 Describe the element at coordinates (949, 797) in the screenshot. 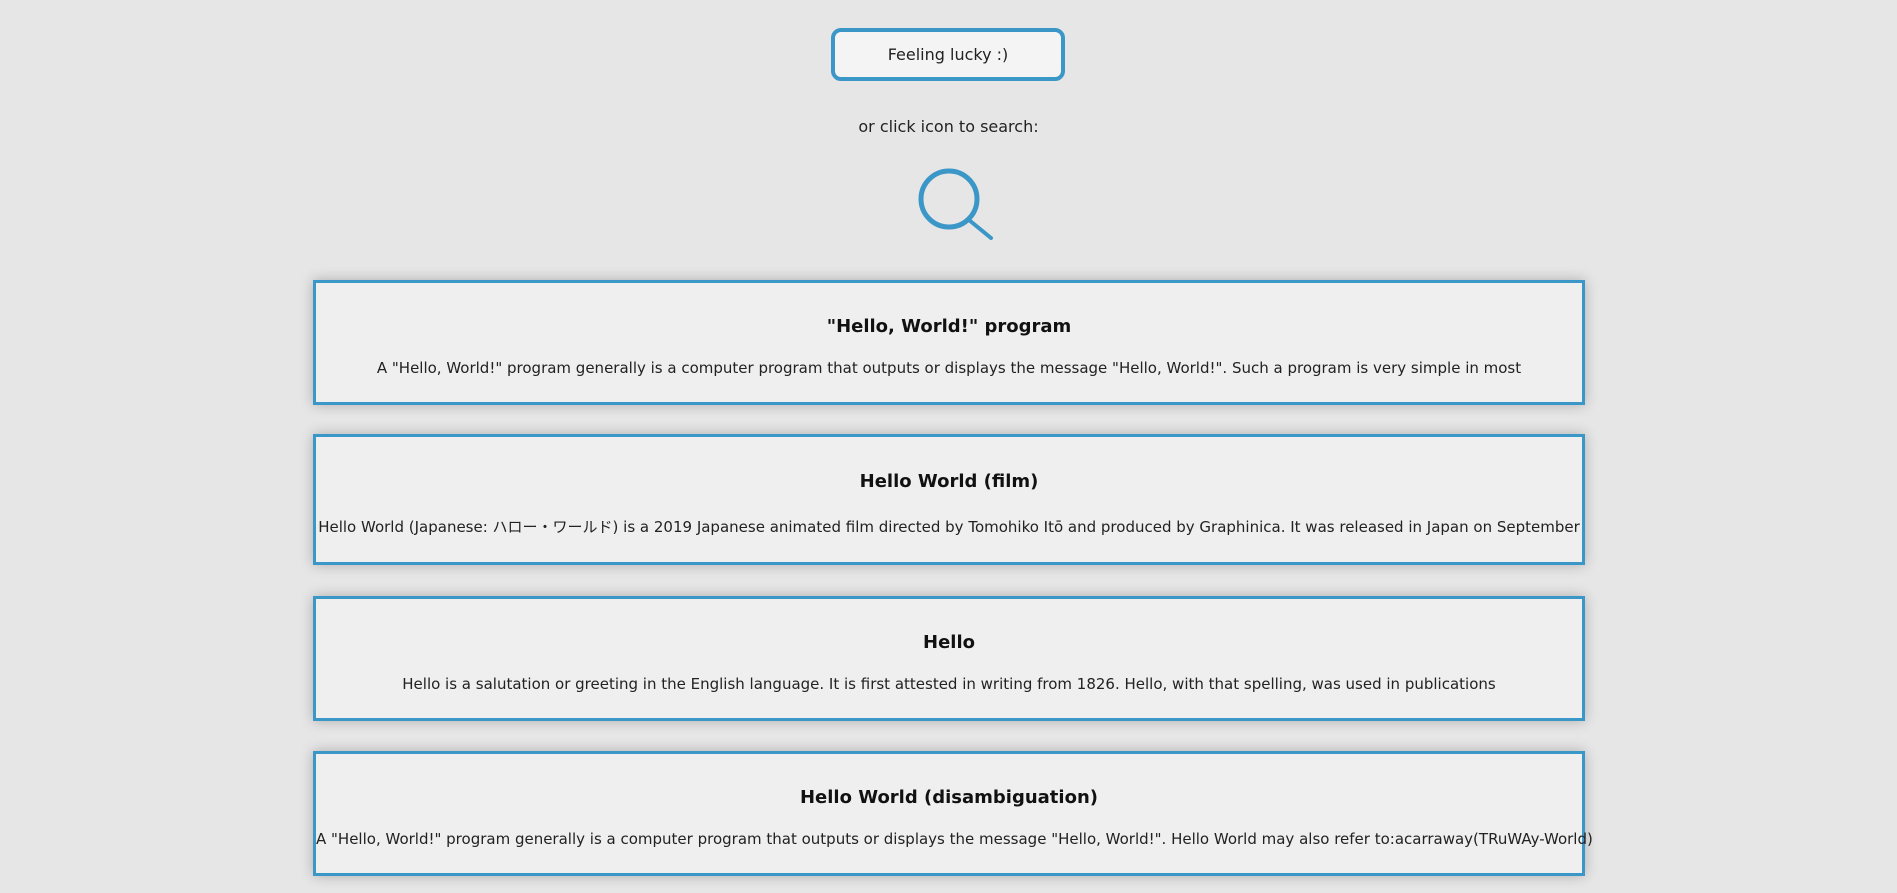

I see `result-title: Hello World (disambiguation)` at that location.